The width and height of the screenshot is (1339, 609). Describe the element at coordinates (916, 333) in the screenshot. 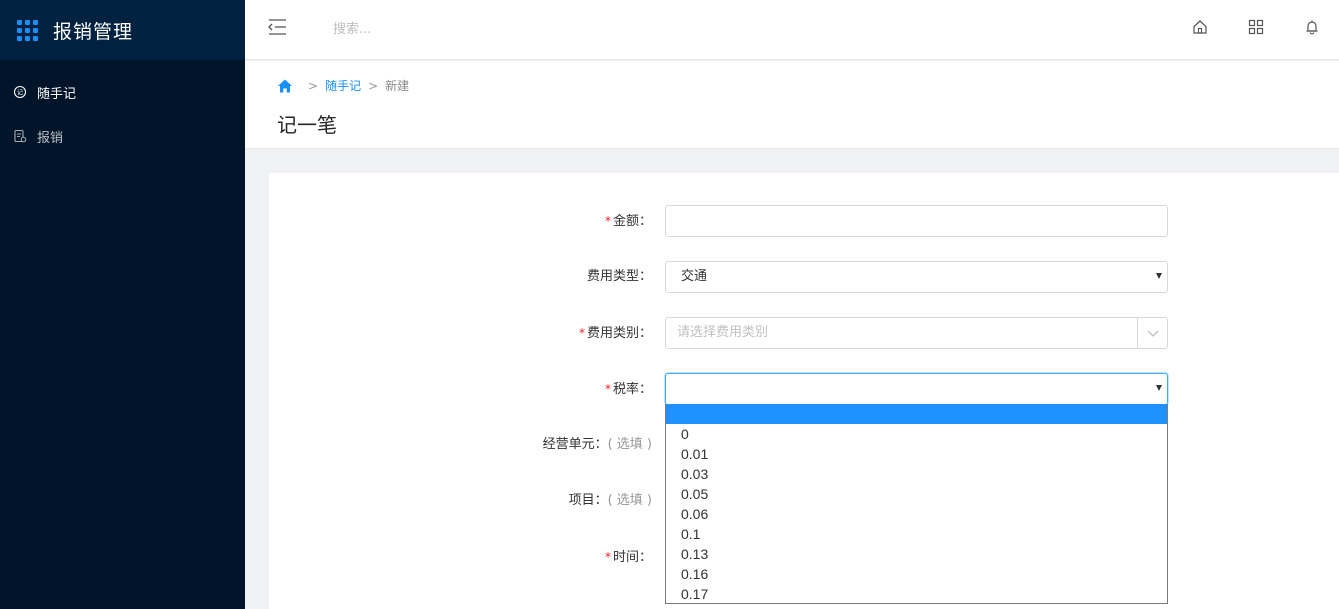

I see `expense-category-cascader: 请选择费用类别` at that location.